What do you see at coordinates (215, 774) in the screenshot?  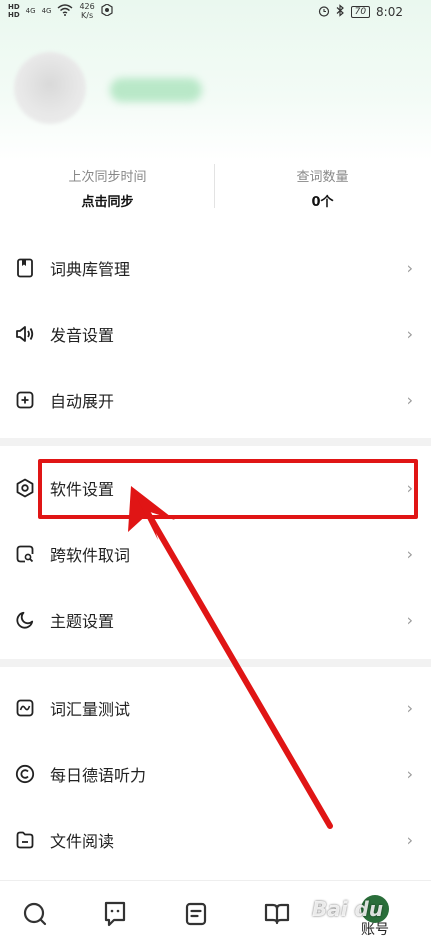 I see `menu-item-daily-listening: 每日德语听力 ›` at bounding box center [215, 774].